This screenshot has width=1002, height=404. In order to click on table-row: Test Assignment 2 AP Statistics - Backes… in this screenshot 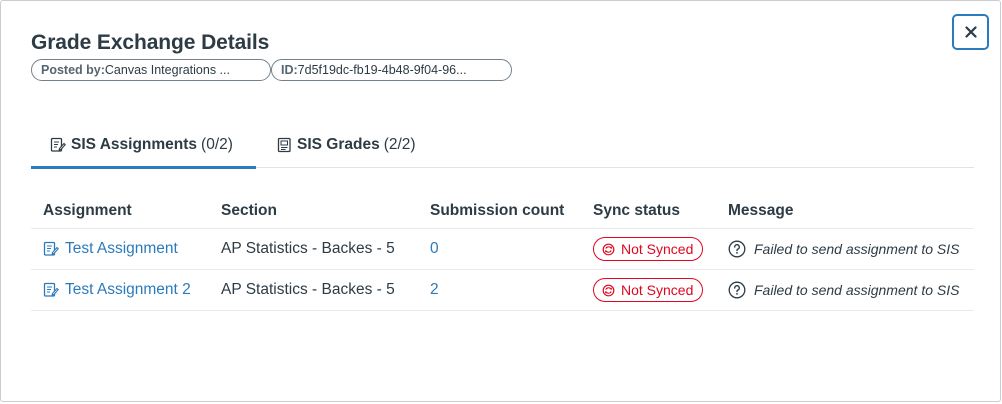, I will do `click(502, 290)`.